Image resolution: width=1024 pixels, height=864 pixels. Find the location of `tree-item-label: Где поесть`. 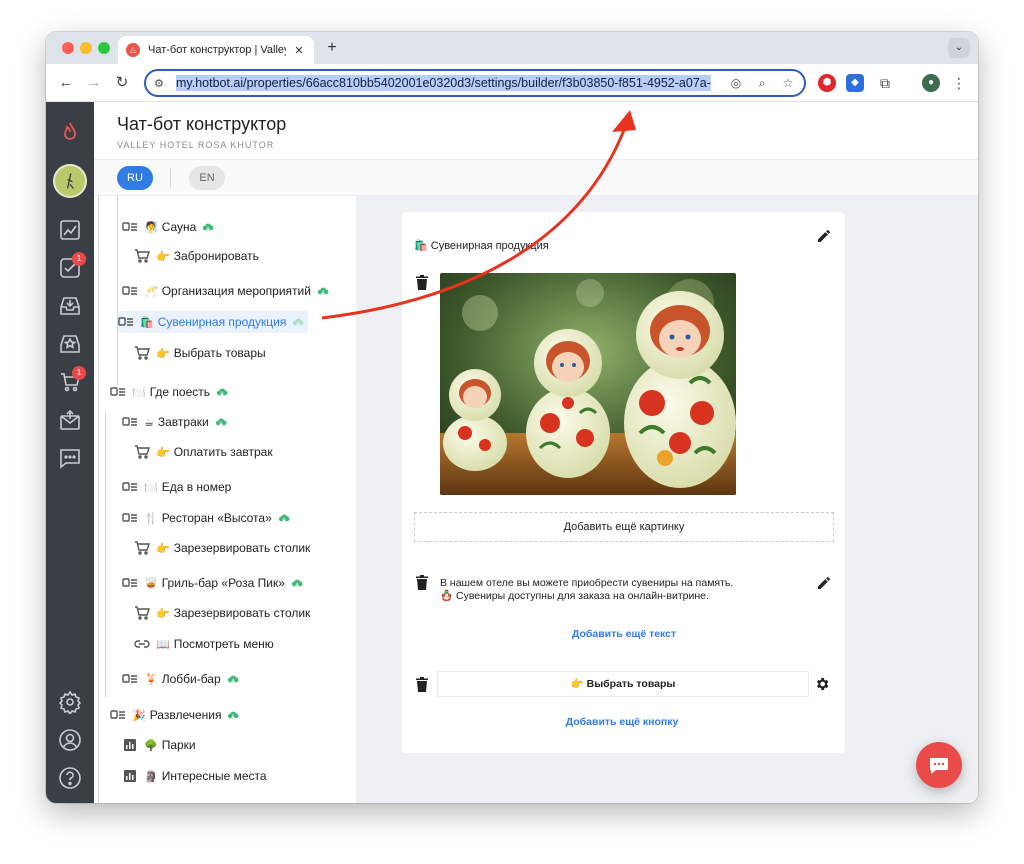

tree-item-label: Где поесть is located at coordinates (180, 392).